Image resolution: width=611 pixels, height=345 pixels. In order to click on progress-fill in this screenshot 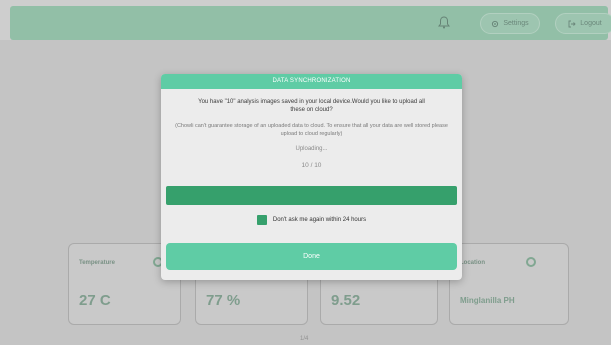, I will do `click(311, 195)`.